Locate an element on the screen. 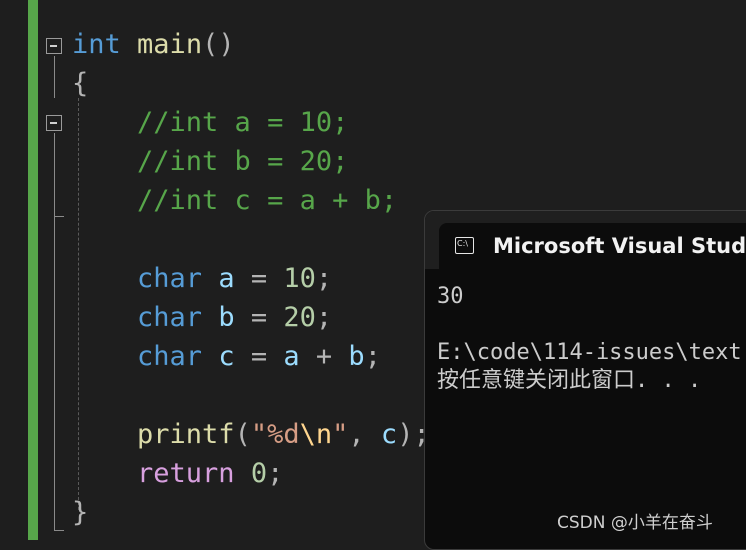 The image size is (746, 550). console-output-line: 30 is located at coordinates (450, 296).